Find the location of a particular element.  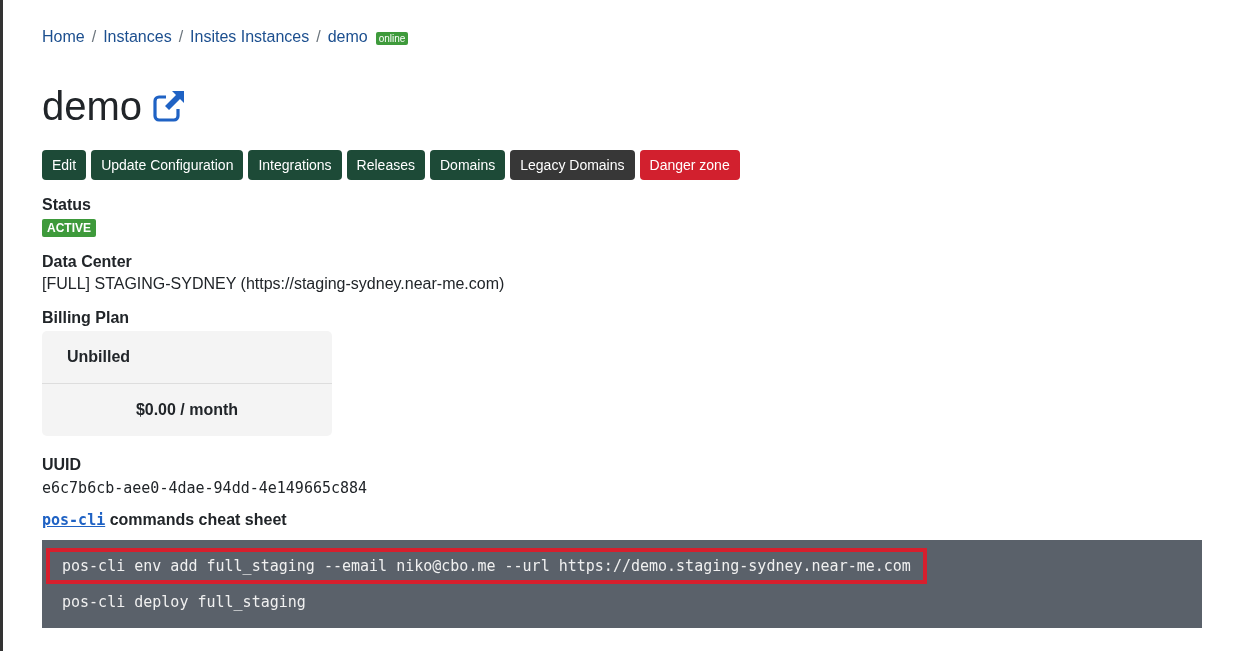

online-badge: online is located at coordinates (392, 38).